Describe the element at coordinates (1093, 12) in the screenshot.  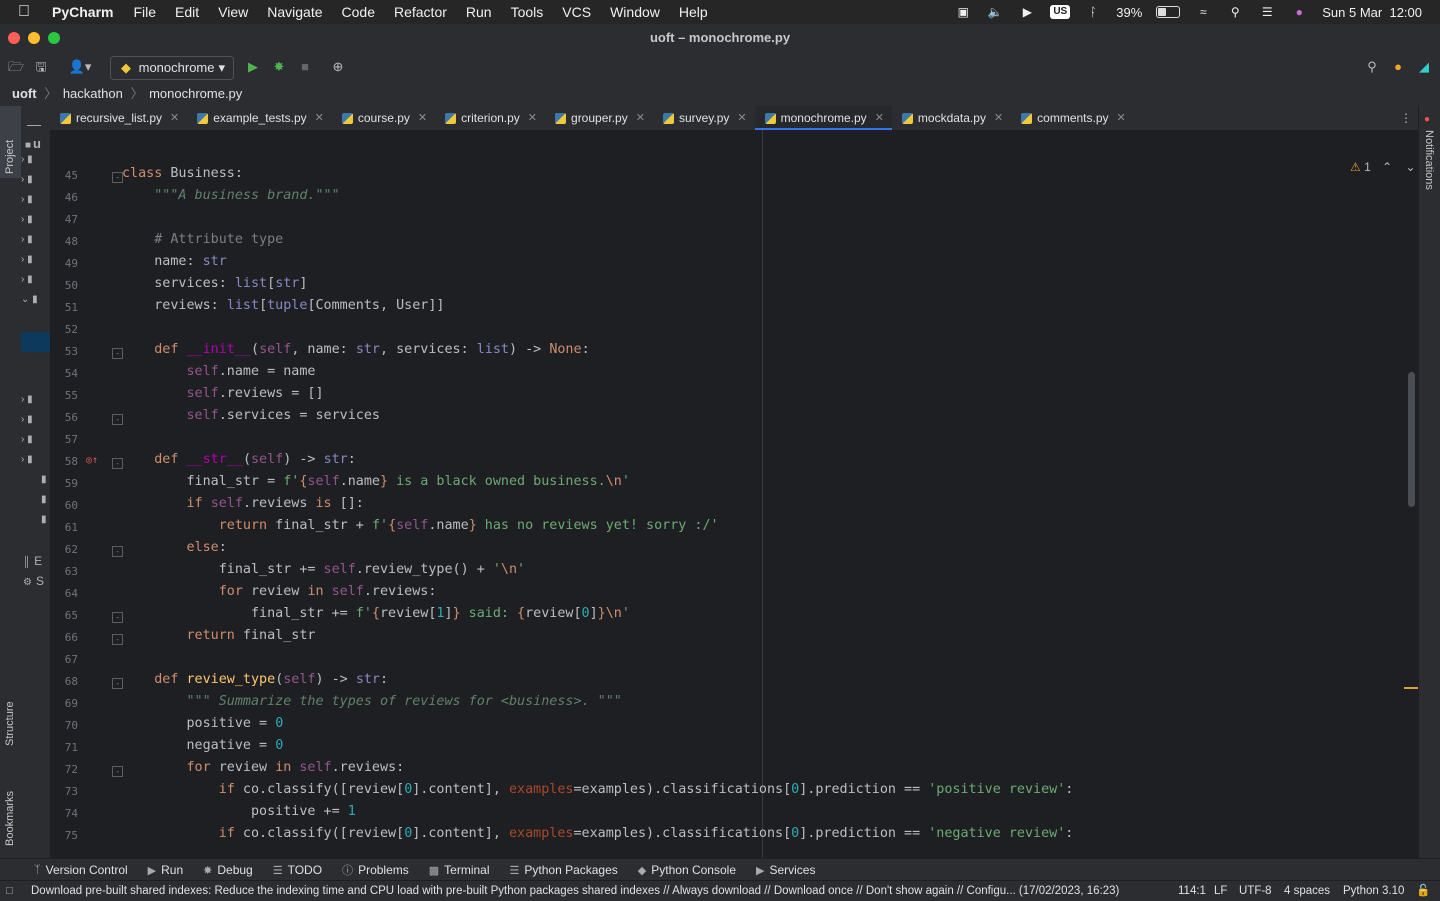
I see `bluetooth-icon: ᛛ` at that location.